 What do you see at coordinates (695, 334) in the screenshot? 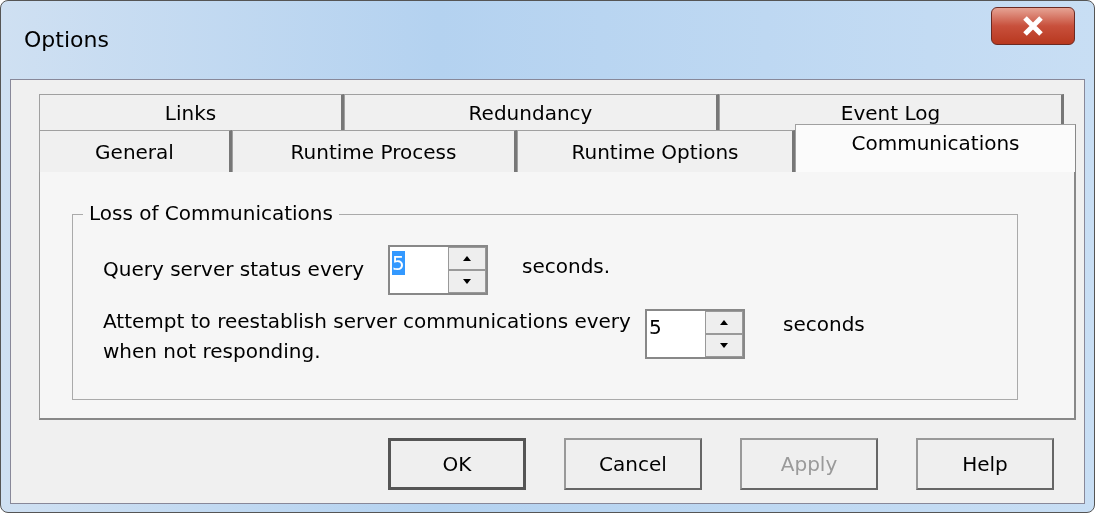
I see `spin-field: 5` at bounding box center [695, 334].